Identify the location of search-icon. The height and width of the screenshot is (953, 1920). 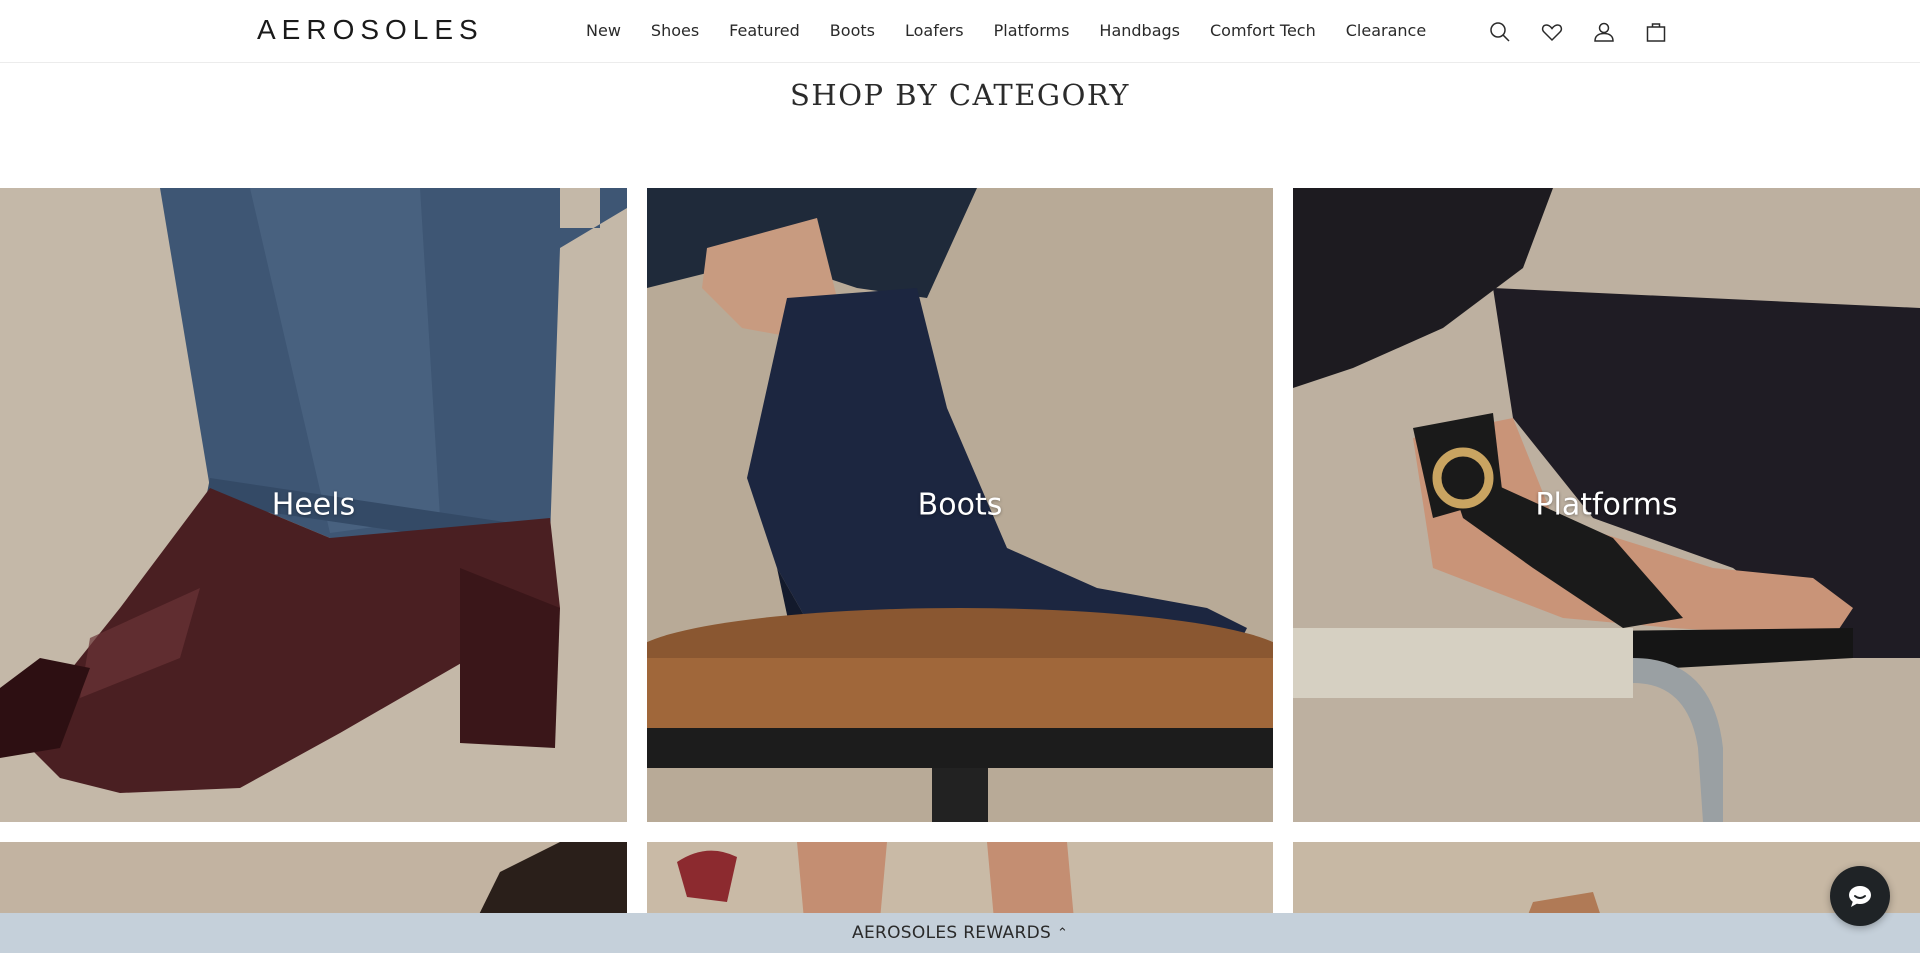
(1500, 32).